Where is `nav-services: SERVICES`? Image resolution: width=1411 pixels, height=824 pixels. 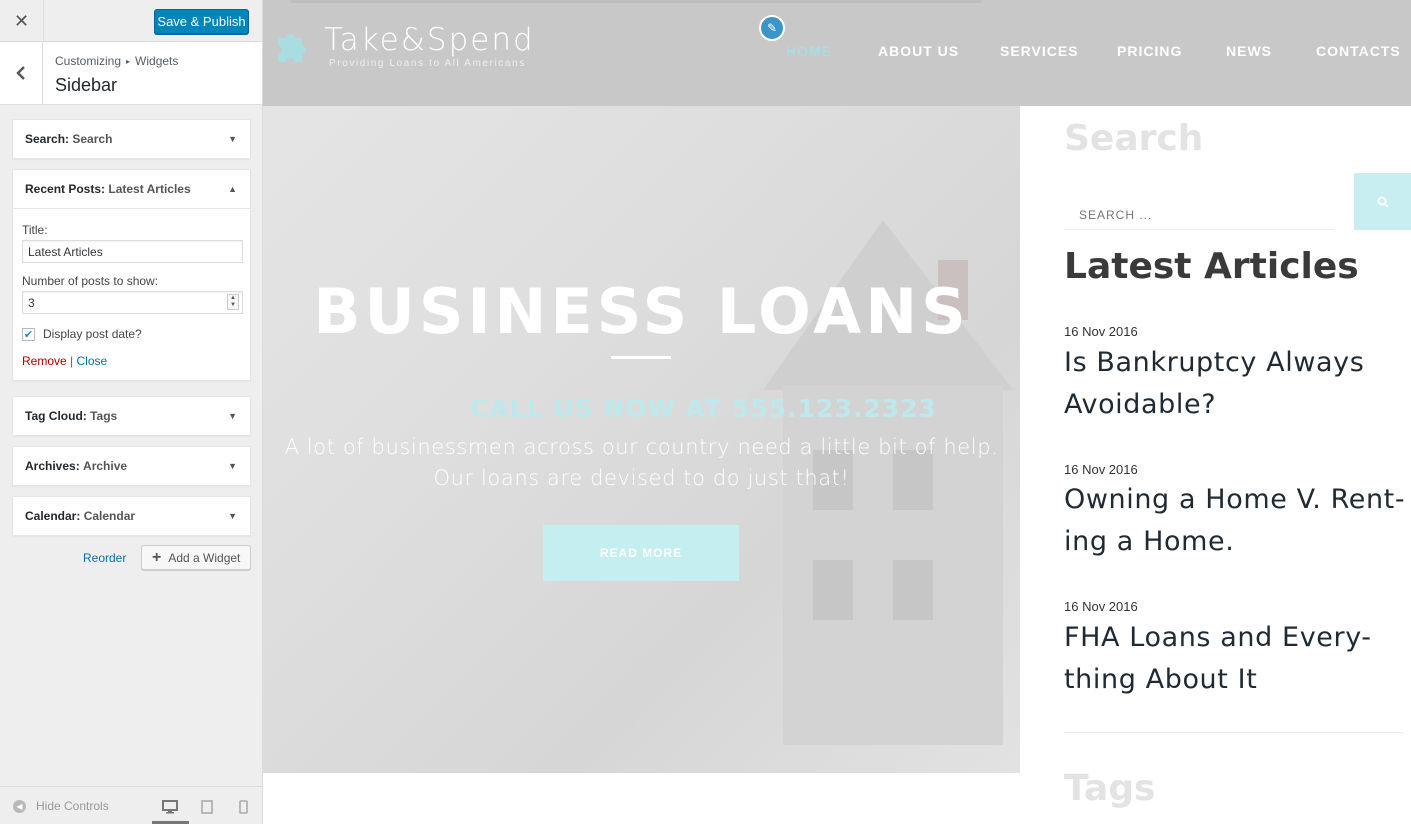
nav-services: SERVICES is located at coordinates (1039, 51).